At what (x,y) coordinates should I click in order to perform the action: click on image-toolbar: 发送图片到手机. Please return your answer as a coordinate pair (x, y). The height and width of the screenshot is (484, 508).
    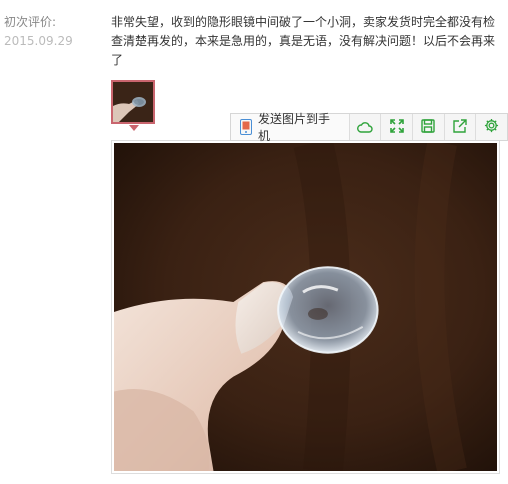
    Looking at the image, I should click on (369, 127).